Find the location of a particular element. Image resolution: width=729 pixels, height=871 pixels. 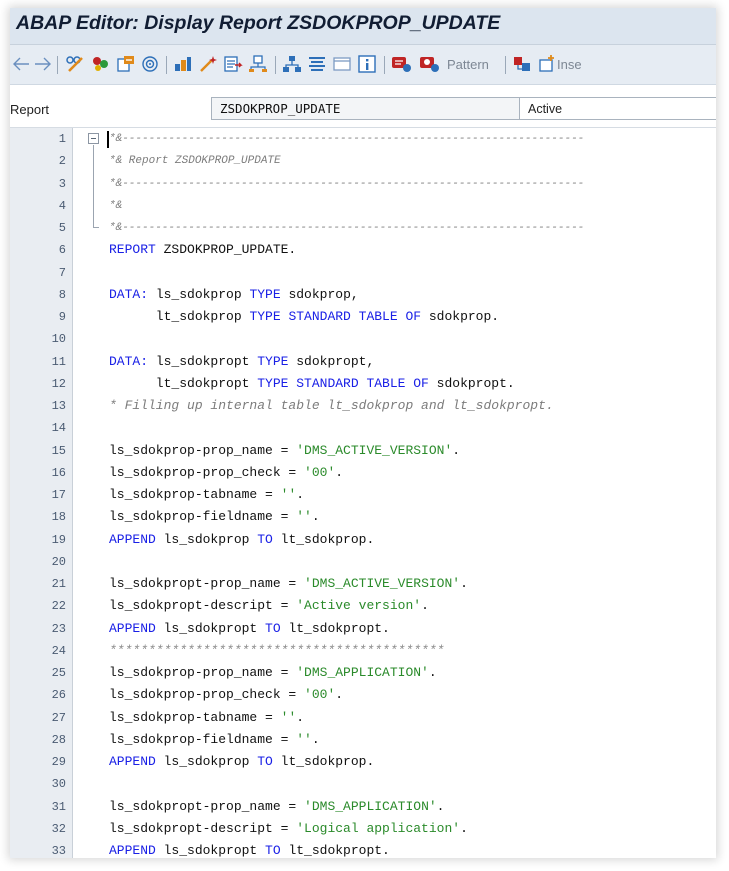

code-line: 29 APPEND ls_sdokprop TO lt_sdokprop. is located at coordinates (363, 762).